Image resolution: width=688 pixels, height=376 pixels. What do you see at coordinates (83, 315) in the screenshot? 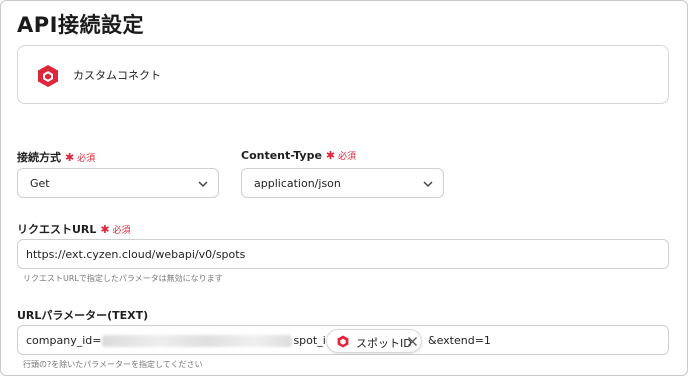
I see `url-params-label: URLパラメーター(TEXT)` at bounding box center [83, 315].